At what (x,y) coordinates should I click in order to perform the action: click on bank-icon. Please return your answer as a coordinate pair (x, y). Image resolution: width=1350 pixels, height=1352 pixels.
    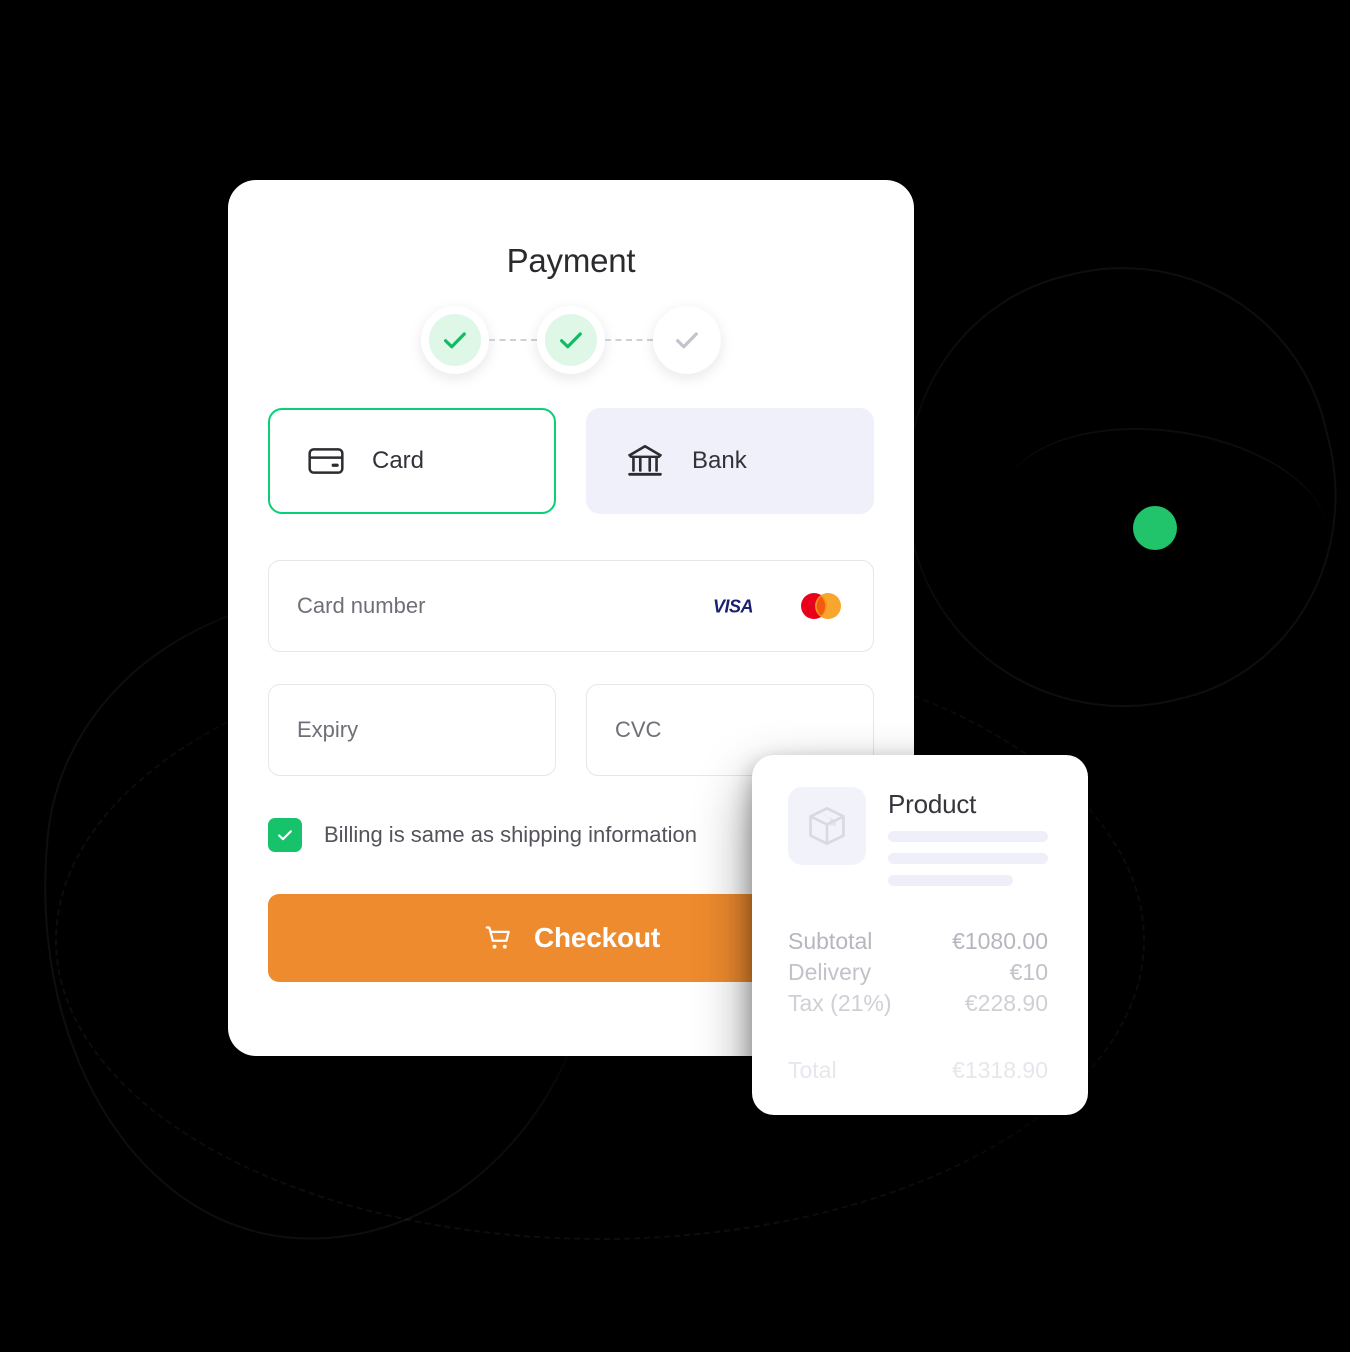
    Looking at the image, I should click on (645, 460).